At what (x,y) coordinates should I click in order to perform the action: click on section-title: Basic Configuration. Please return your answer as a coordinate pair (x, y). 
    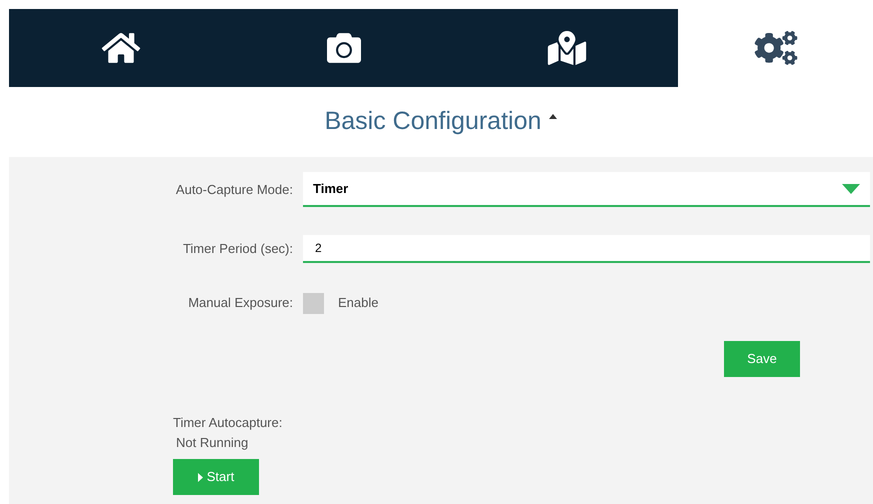
    Looking at the image, I should click on (433, 122).